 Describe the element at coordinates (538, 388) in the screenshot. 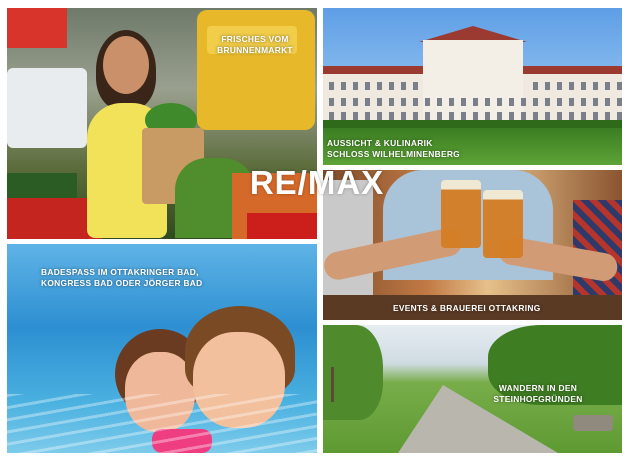

I see `path-caption-line1: WANDERN IN DEN` at that location.